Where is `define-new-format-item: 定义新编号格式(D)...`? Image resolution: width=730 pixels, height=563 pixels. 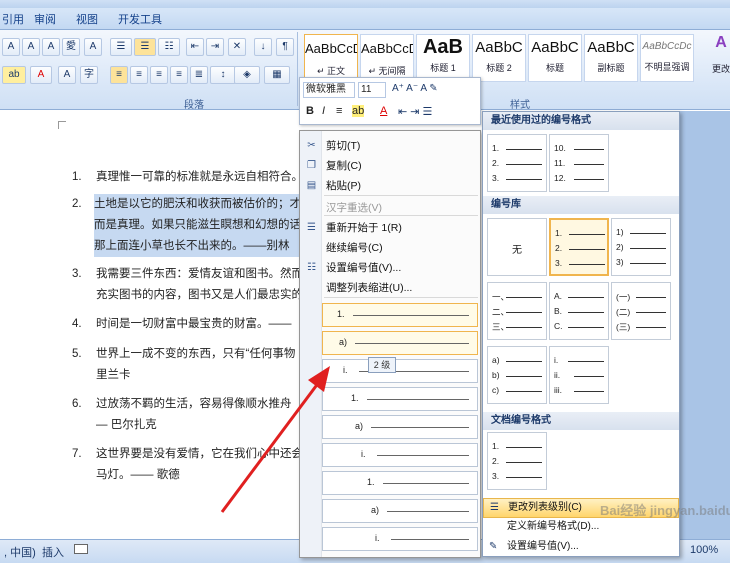 define-new-format-item: 定义新编号格式(D)... is located at coordinates (581, 528).